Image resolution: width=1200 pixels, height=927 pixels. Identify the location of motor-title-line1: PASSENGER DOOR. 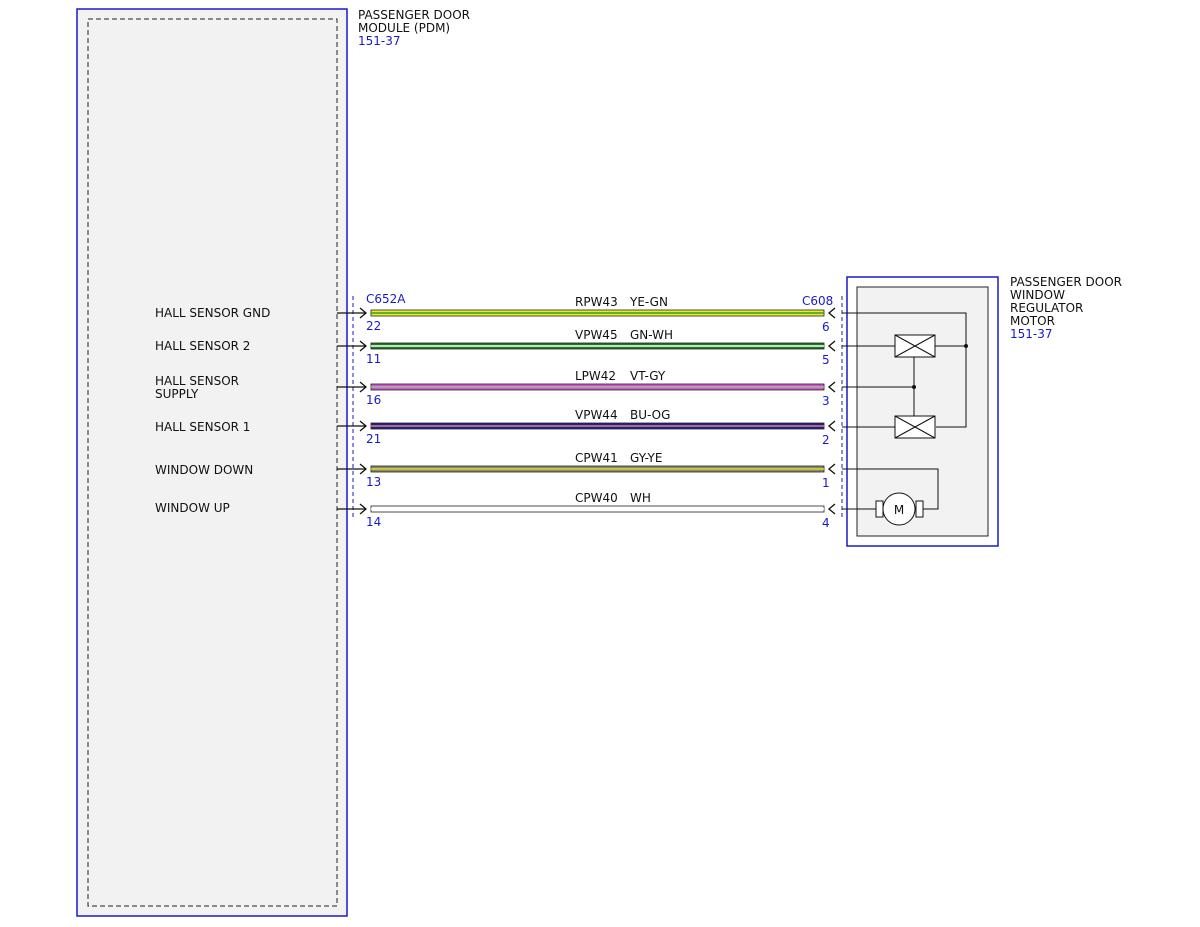
(1066, 282).